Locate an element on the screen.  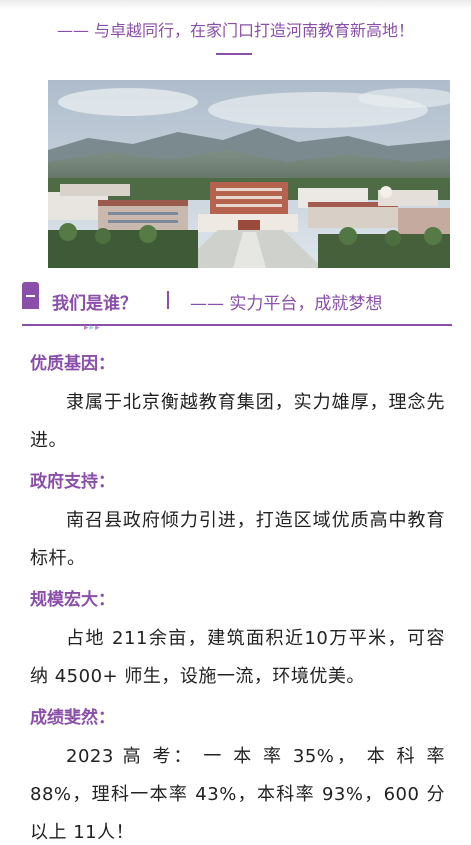
item-title: 规模宏大： is located at coordinates (72, 600).